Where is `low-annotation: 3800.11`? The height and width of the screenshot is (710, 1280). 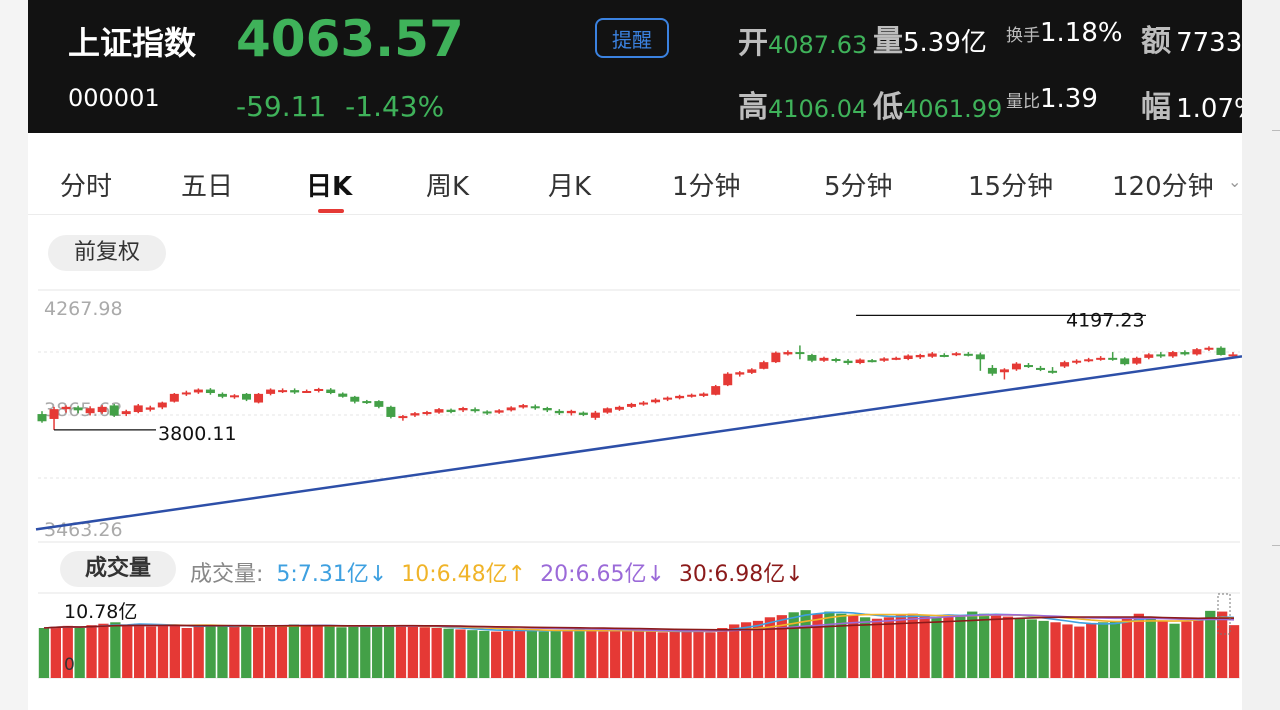 low-annotation: 3800.11 is located at coordinates (197, 434).